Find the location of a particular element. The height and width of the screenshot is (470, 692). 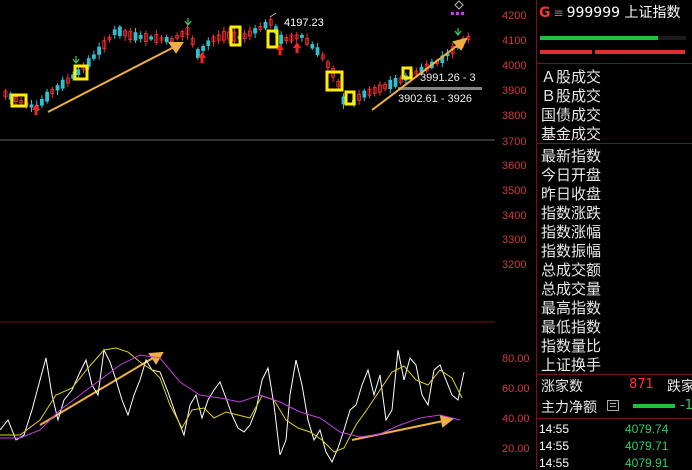

level-label-2: 3902.61 - 3926 is located at coordinates (435, 99).